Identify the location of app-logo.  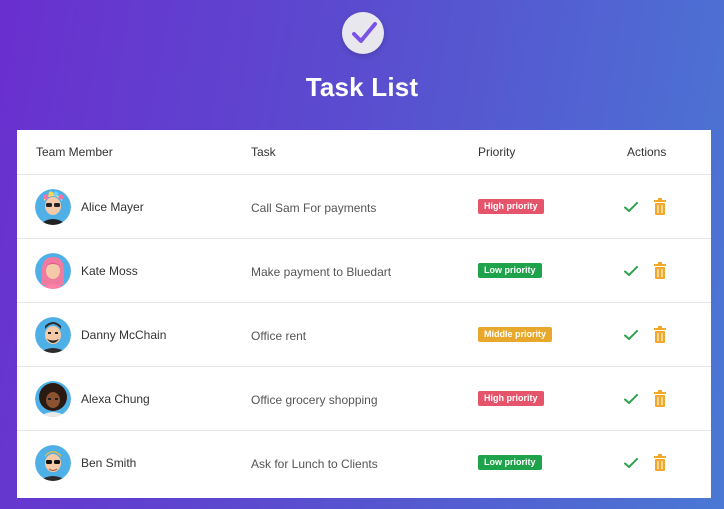
(363, 33).